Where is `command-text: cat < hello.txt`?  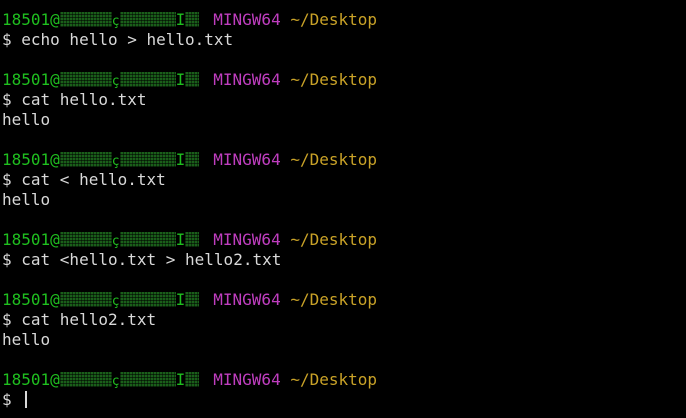
command-text: cat < hello.txt is located at coordinates (93, 179).